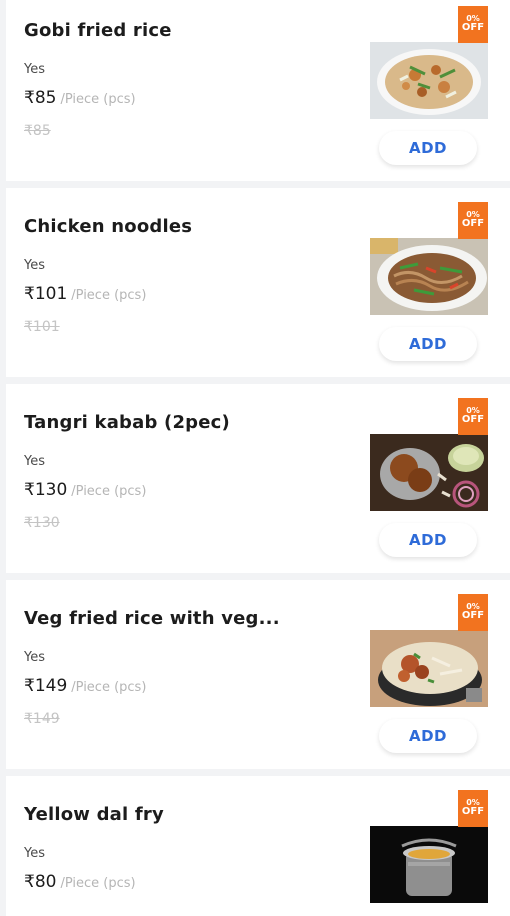  I want to click on product-price: ₹80, so click(40, 882).